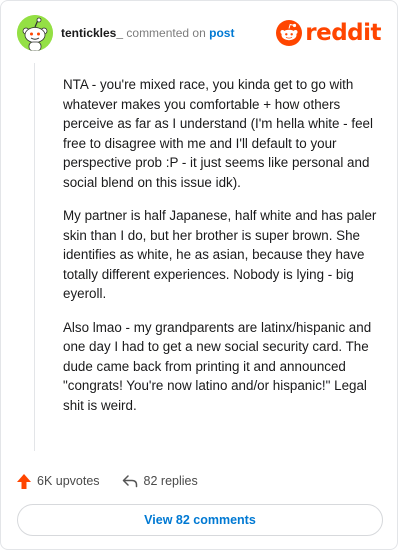  What do you see at coordinates (289, 33) in the screenshot?
I see `reddit-snoo-icon` at bounding box center [289, 33].